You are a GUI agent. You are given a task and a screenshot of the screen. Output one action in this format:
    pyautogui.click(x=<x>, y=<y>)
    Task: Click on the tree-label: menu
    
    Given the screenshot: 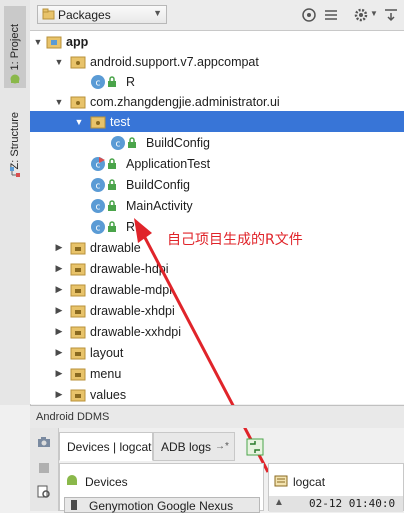 What is the action you would take?
    pyautogui.click(x=106, y=373)
    